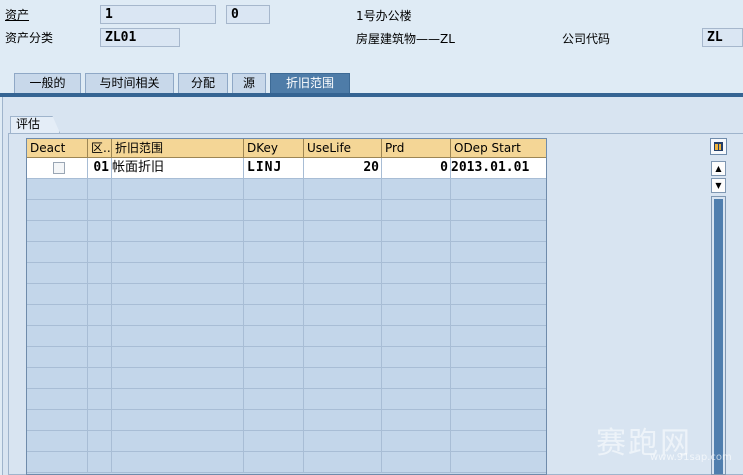  What do you see at coordinates (718, 146) in the screenshot?
I see `table-settings-button` at bounding box center [718, 146].